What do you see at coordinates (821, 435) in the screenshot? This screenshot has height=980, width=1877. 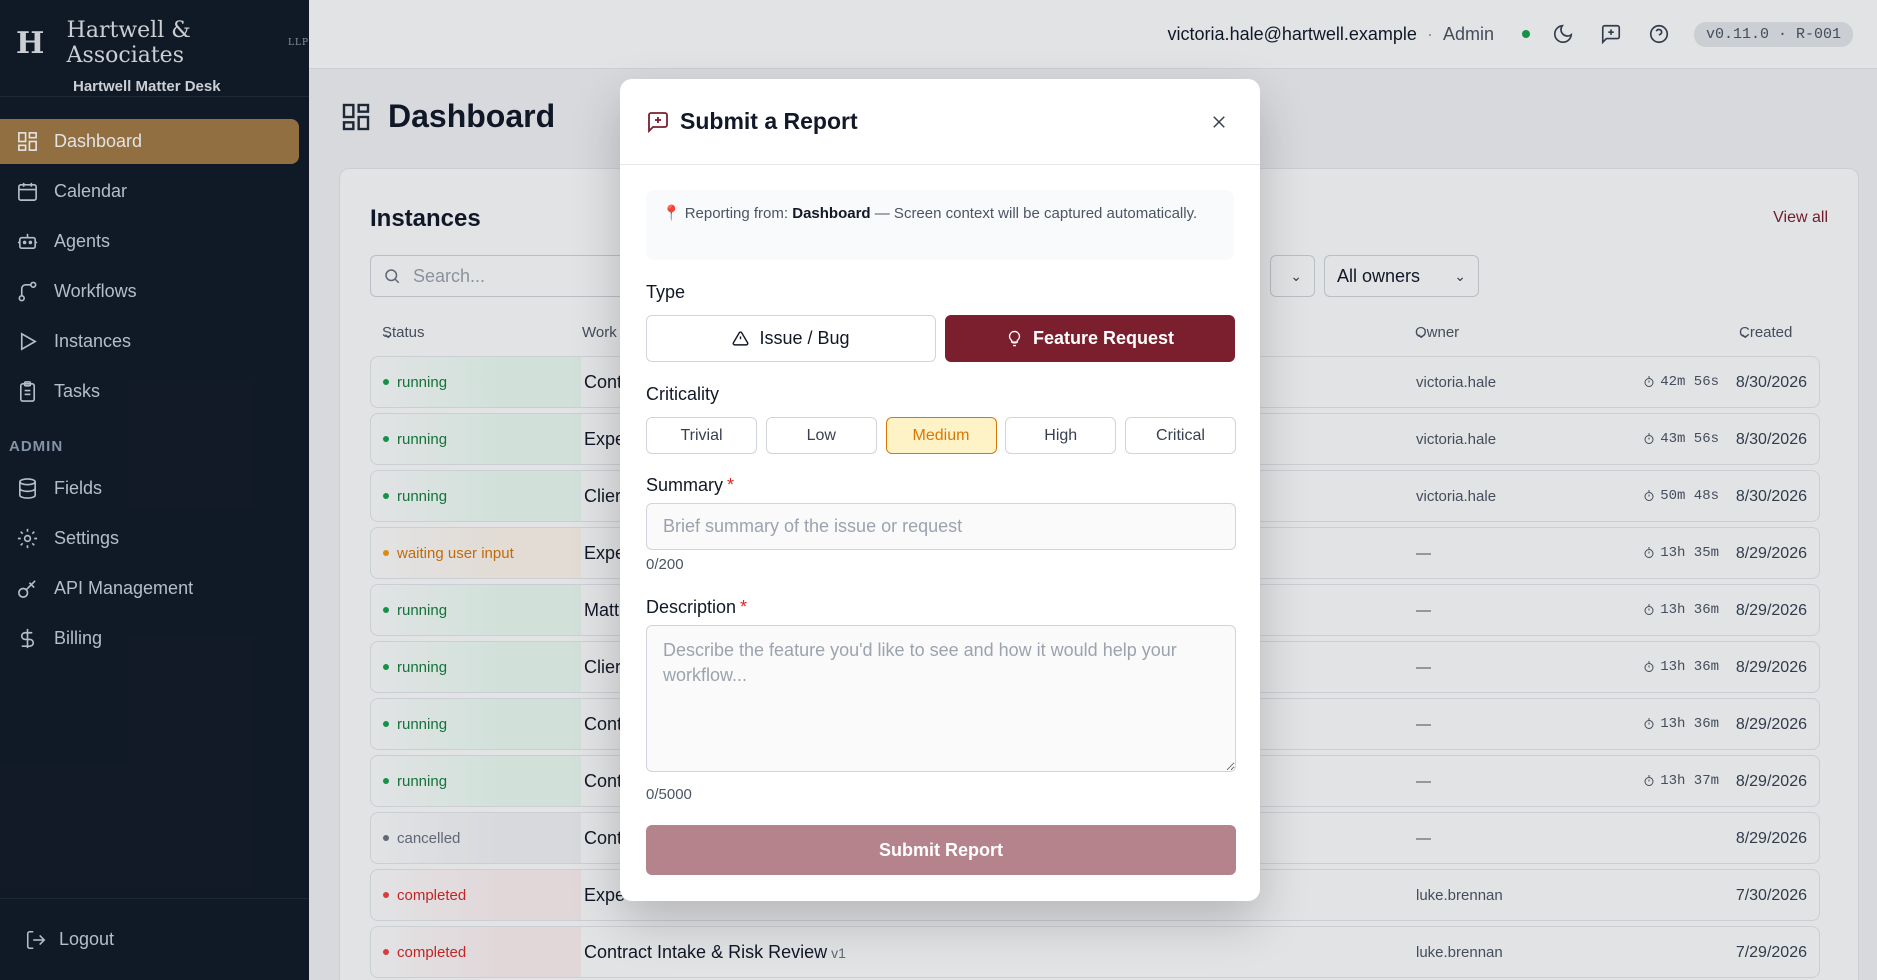 I see `criticality-low-button: Low` at bounding box center [821, 435].